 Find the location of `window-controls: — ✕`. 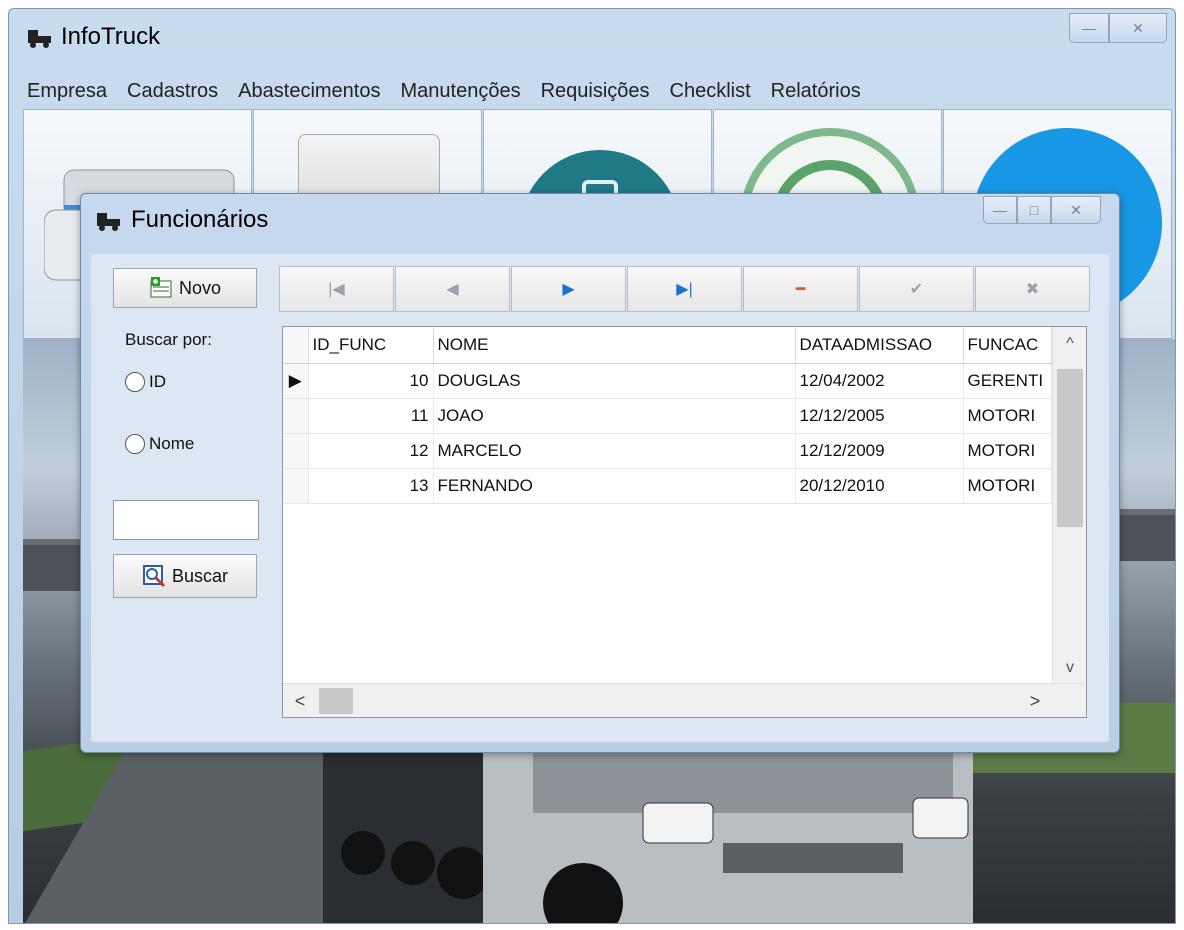

window-controls: — ✕ is located at coordinates (1118, 28).